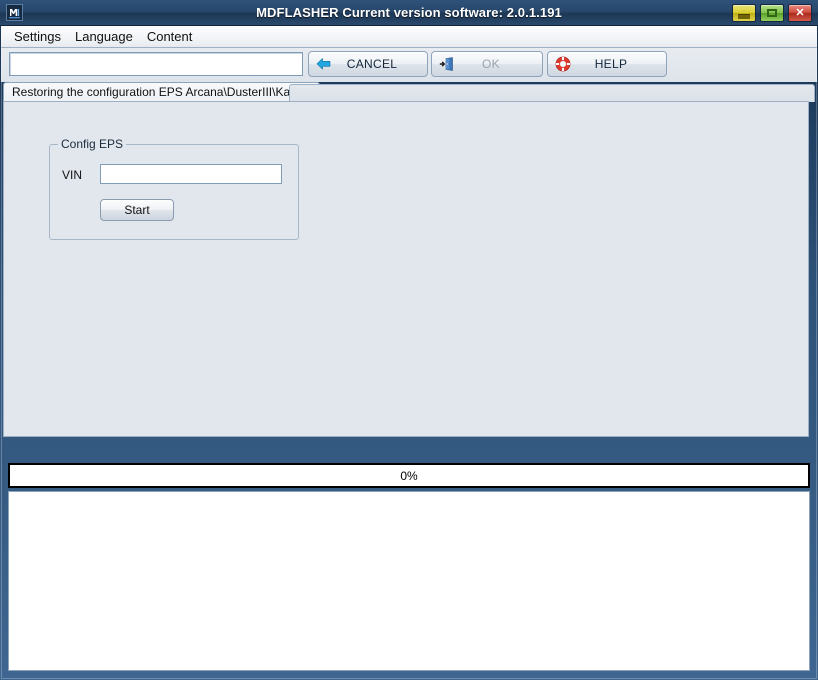 The height and width of the screenshot is (680, 818). What do you see at coordinates (611, 64) in the screenshot?
I see `help-button-label: HELP` at bounding box center [611, 64].